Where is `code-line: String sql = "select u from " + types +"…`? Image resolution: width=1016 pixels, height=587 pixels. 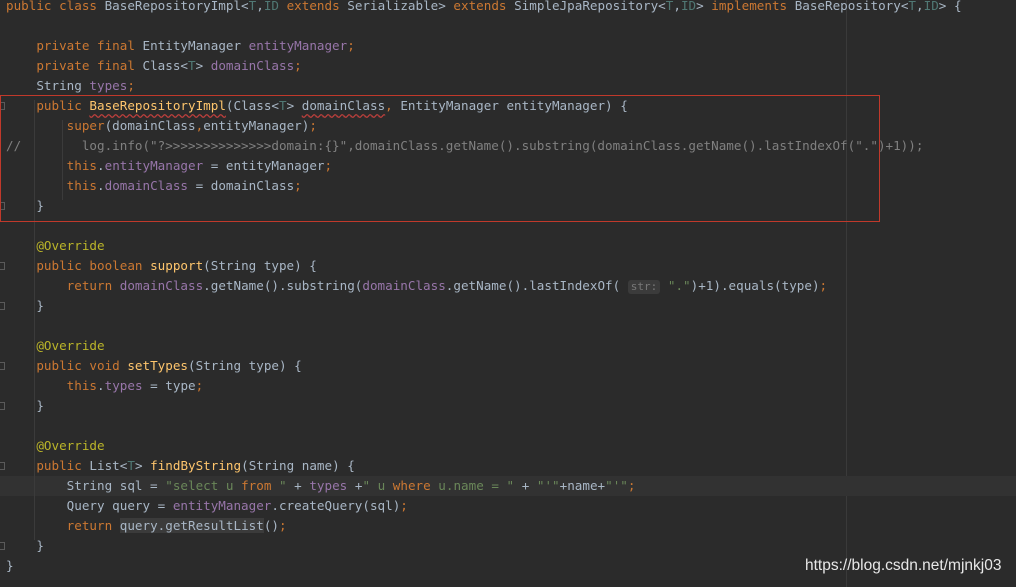
code-line: String sql = "select u from " + types +"… is located at coordinates (321, 486).